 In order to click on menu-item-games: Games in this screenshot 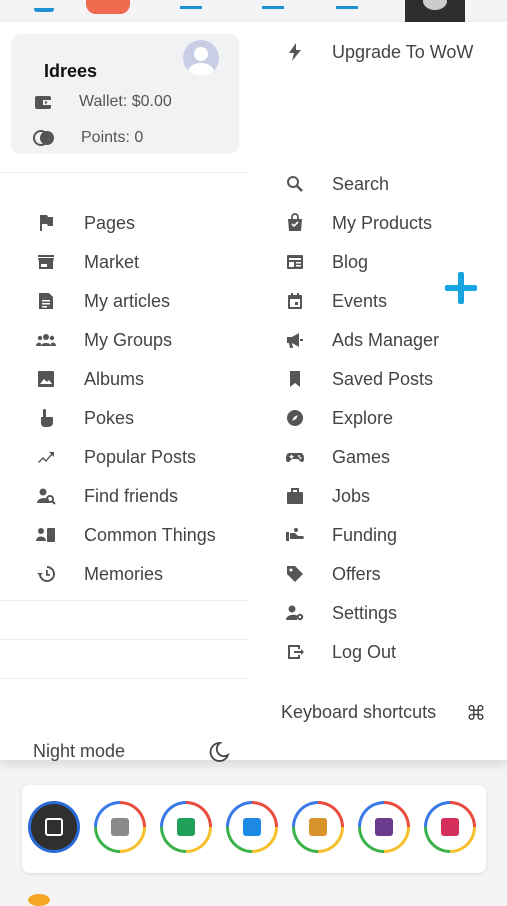, I will do `click(195, 457)`.